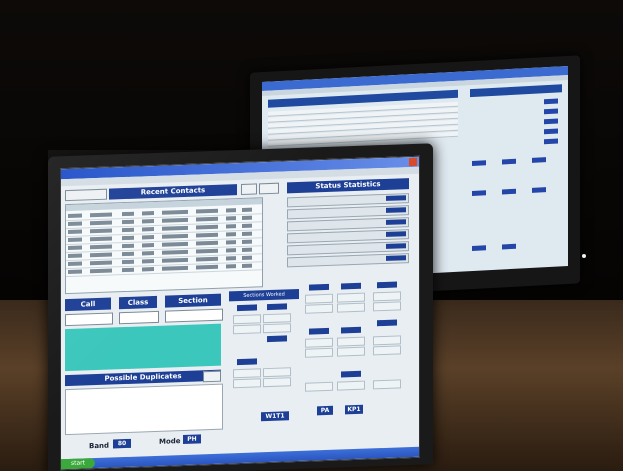  What do you see at coordinates (516, 91) in the screenshot?
I see `back-status-header` at bounding box center [516, 91].